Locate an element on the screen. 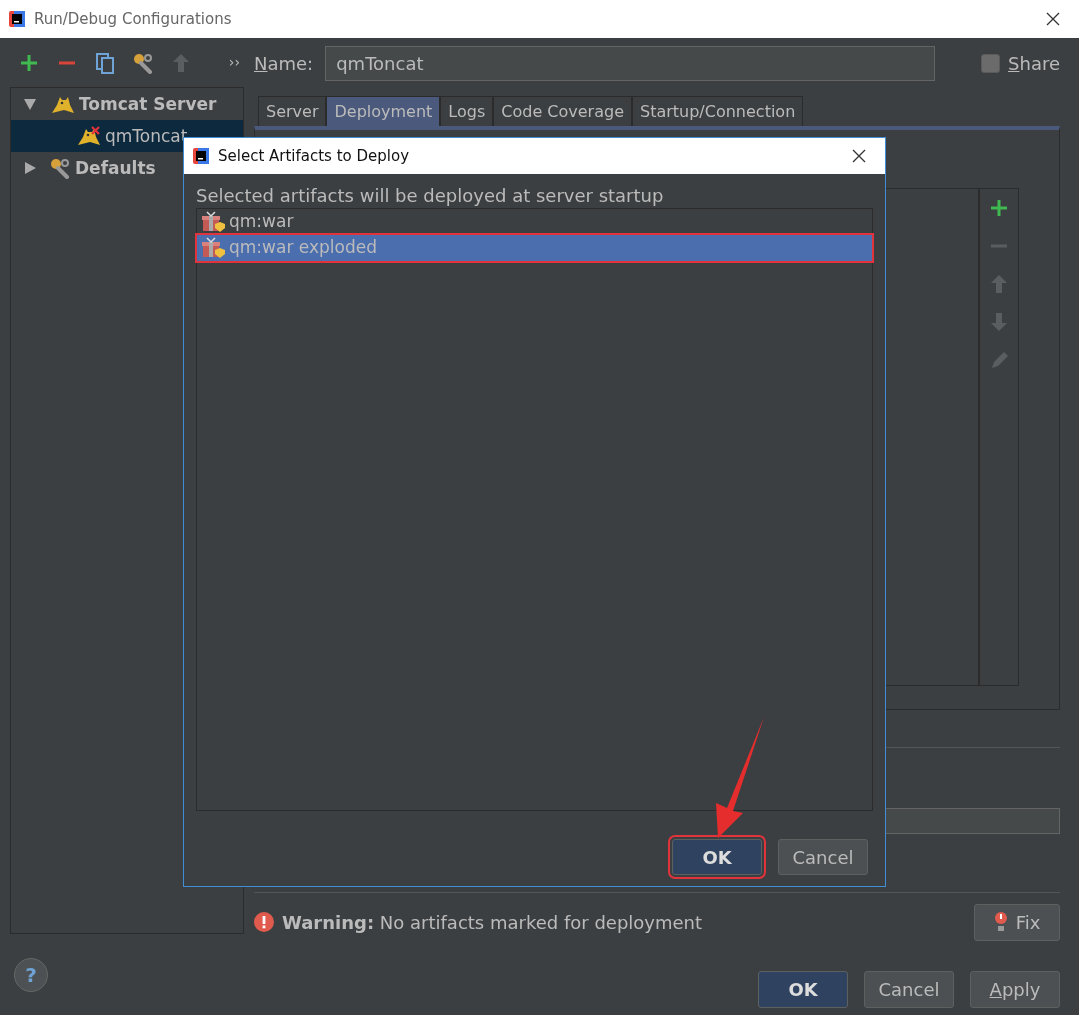 This screenshot has height=1015, width=1079. artifact-item: qm:war is located at coordinates (534, 222).